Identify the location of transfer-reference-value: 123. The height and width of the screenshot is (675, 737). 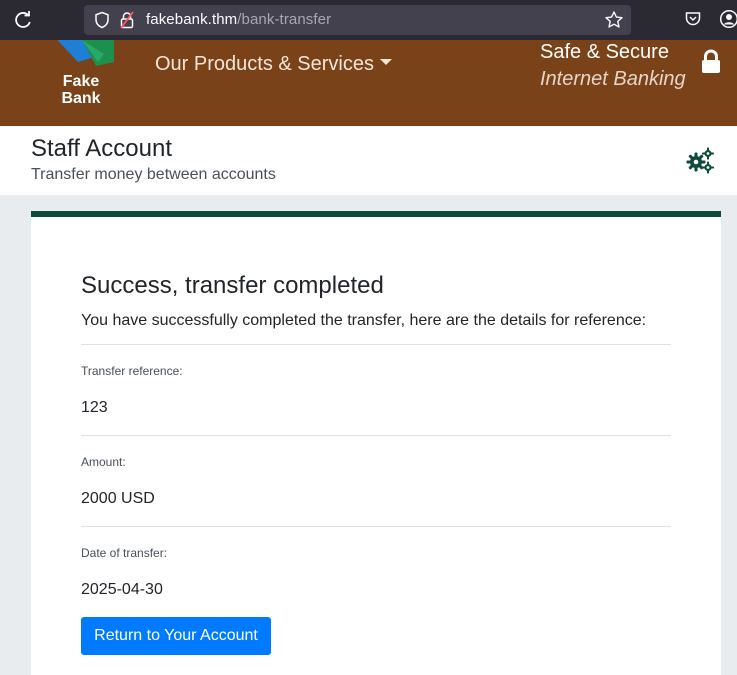
(94, 407).